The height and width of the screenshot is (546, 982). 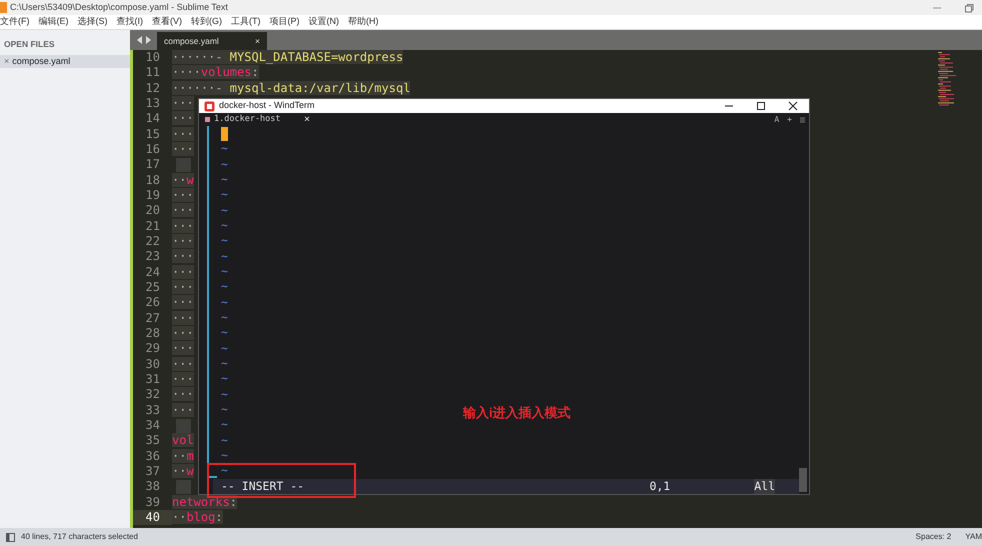 What do you see at coordinates (152, 380) in the screenshot?
I see `line-number: 31` at bounding box center [152, 380].